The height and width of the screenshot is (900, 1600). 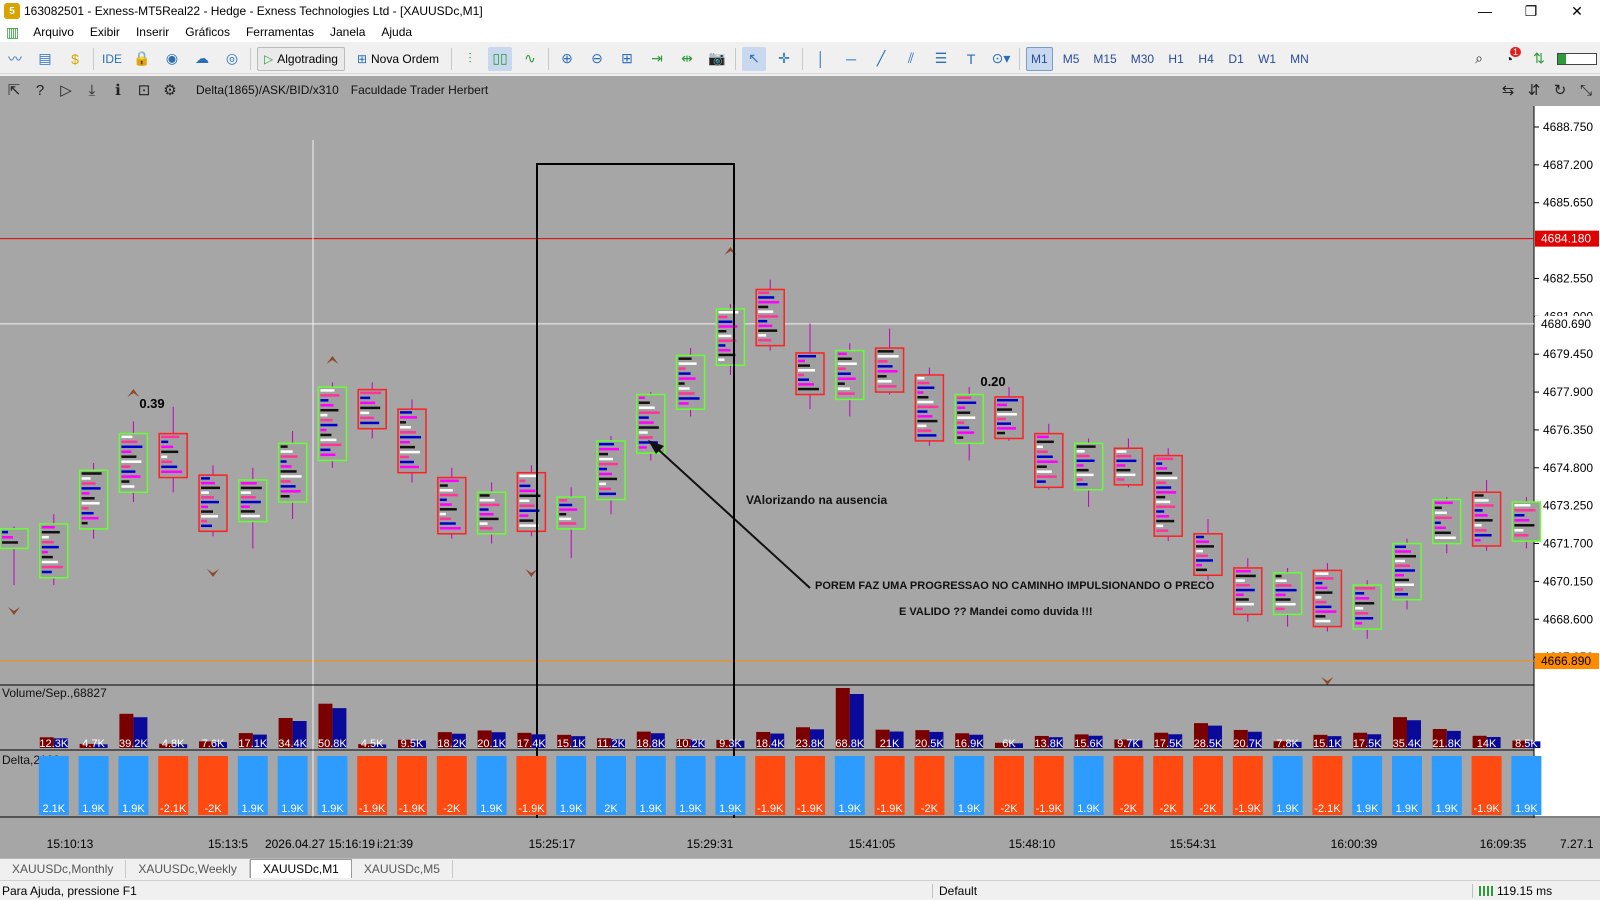 I want to click on signal-icon: ◉, so click(x=172, y=59).